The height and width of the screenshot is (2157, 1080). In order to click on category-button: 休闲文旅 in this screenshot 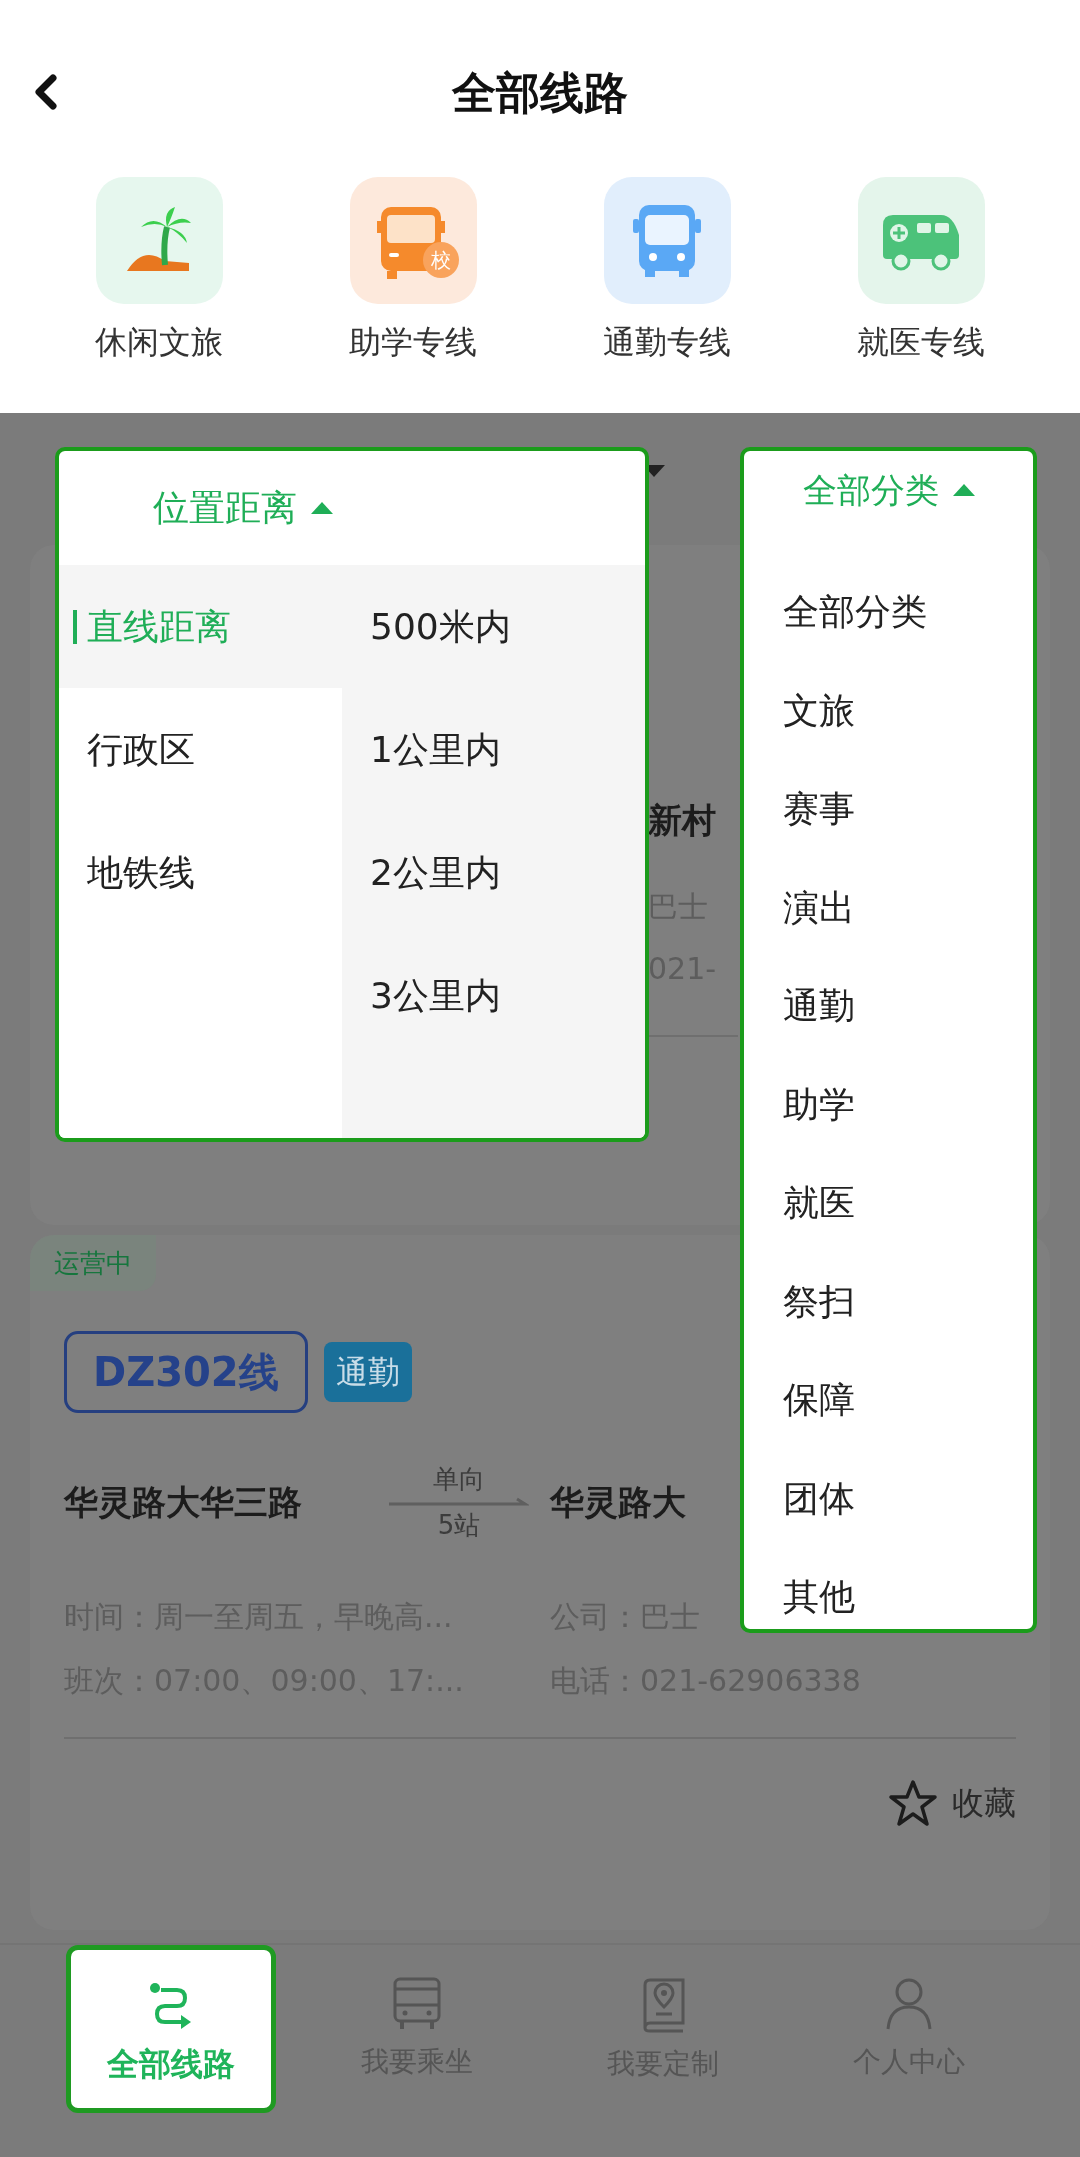, I will do `click(159, 267)`.